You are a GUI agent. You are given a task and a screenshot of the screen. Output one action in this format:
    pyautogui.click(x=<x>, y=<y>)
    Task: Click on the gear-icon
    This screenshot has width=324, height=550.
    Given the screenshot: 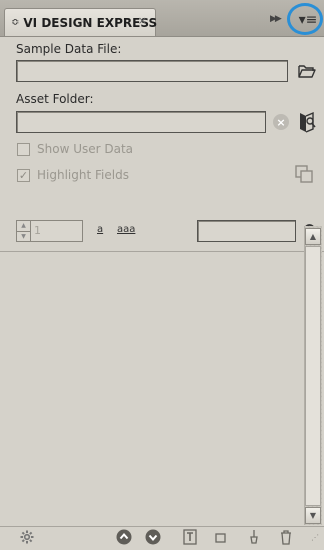 What is the action you would take?
    pyautogui.click(x=27, y=537)
    